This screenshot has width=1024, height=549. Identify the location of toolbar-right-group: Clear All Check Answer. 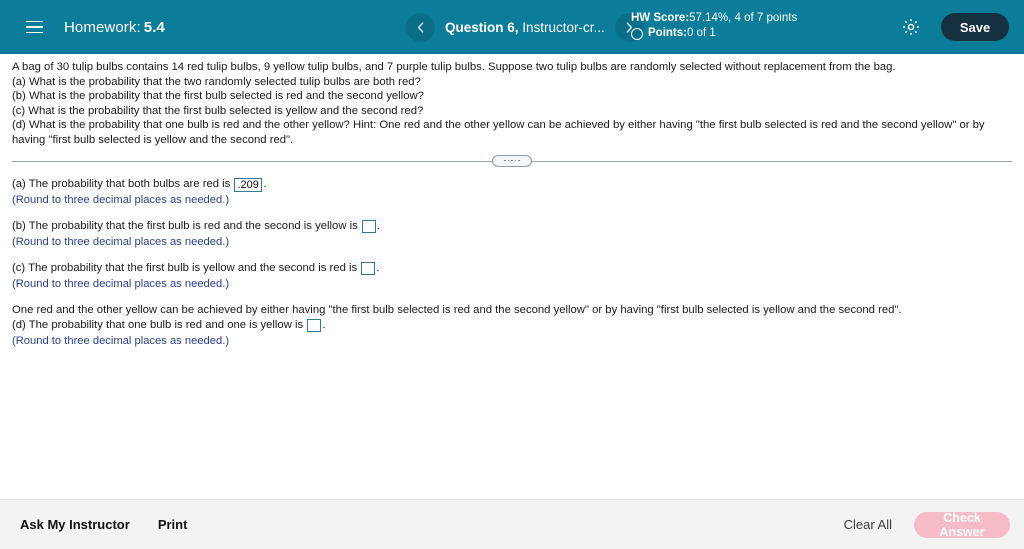
(927, 525).